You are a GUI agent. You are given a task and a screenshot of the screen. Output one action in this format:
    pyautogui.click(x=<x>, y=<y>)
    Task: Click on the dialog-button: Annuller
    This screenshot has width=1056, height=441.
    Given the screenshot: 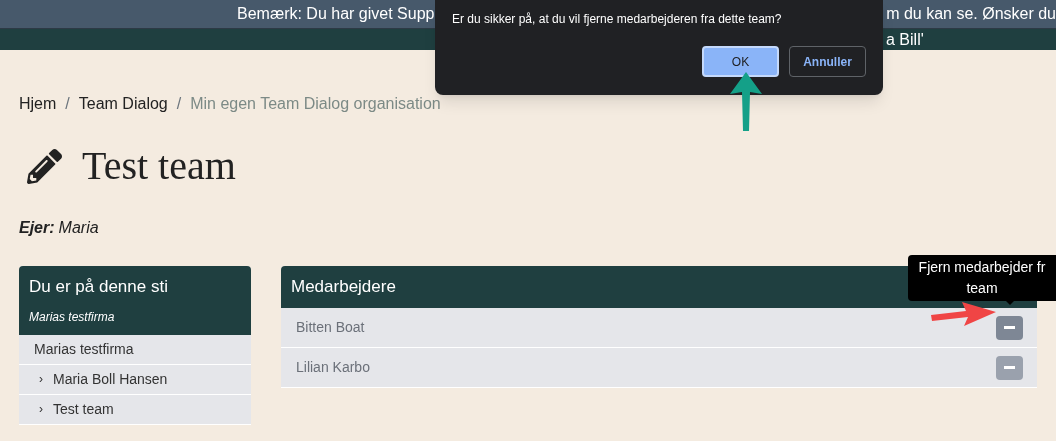 What is the action you would take?
    pyautogui.click(x=827, y=61)
    